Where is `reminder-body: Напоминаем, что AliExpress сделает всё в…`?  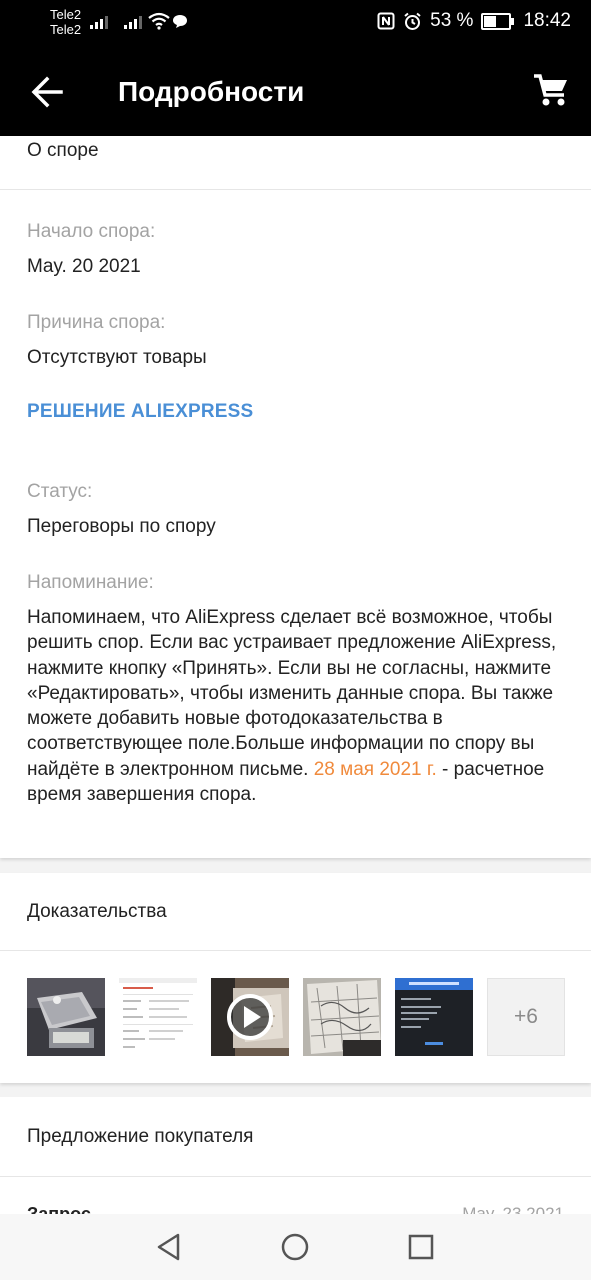 reminder-body: Напоминаем, что AliExpress сделает всё в… is located at coordinates (292, 693).